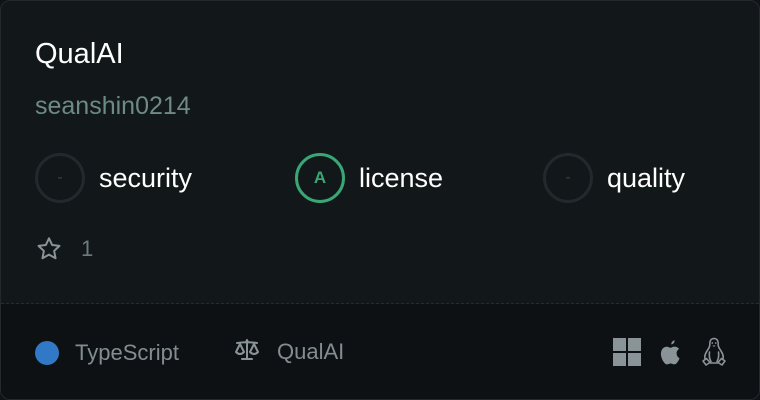 The image size is (760, 400). I want to click on platforms, so click(670, 352).